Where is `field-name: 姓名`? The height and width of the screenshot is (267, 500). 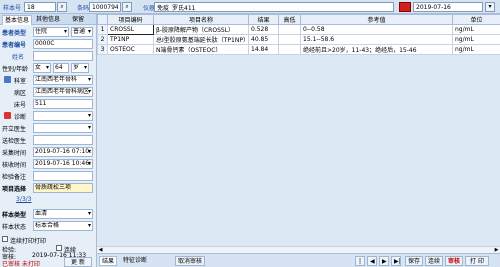 field-name: 姓名 is located at coordinates (49, 56).